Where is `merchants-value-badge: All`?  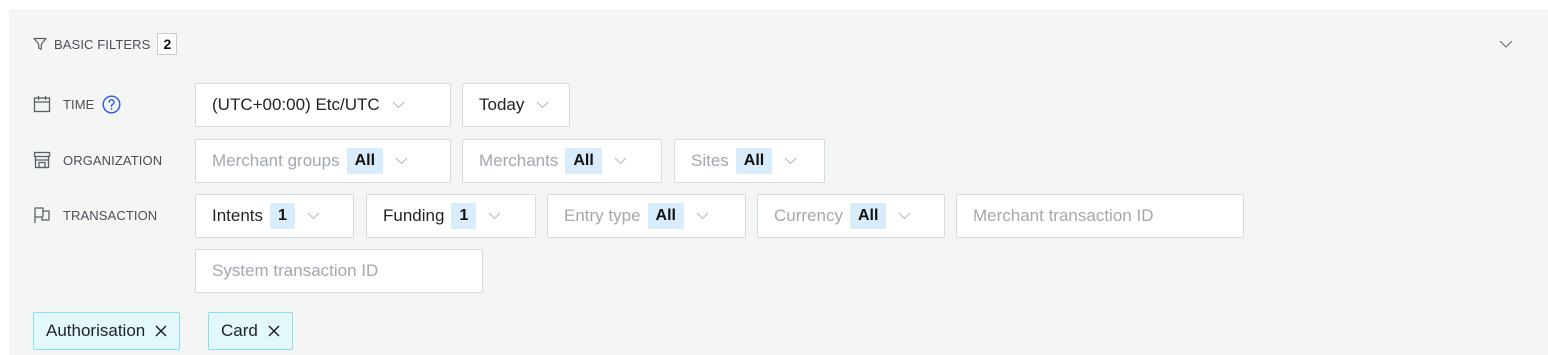 merchants-value-badge: All is located at coordinates (583, 161).